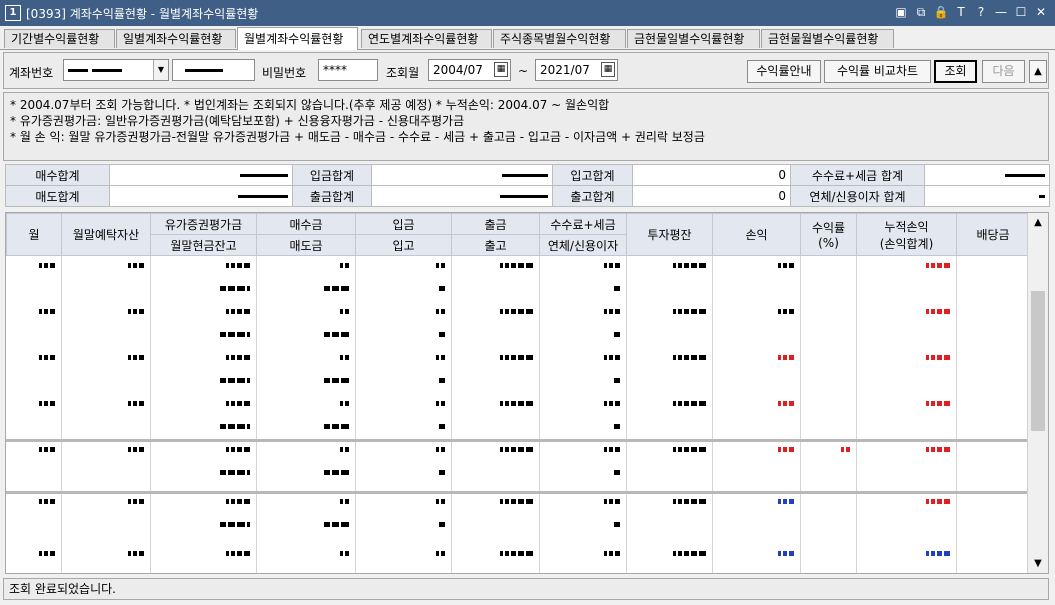 Image resolution: width=1055 pixels, height=605 pixels. I want to click on collapse-up-button: ▲, so click(1038, 71).